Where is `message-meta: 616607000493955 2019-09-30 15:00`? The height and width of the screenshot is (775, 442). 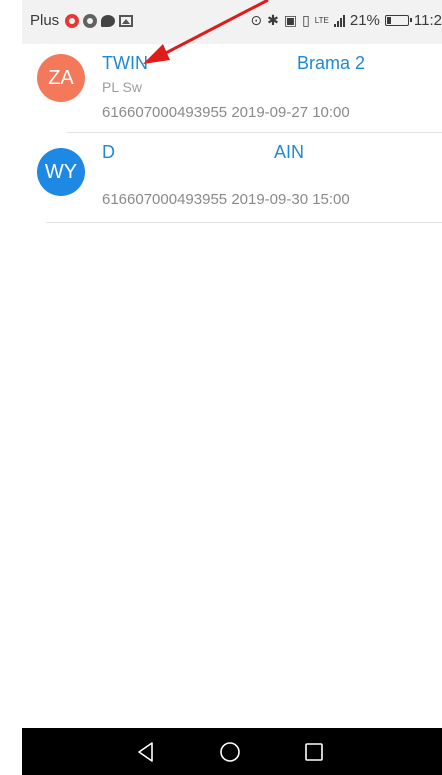
message-meta: 616607000493955 2019-09-30 15:00 is located at coordinates (226, 199).